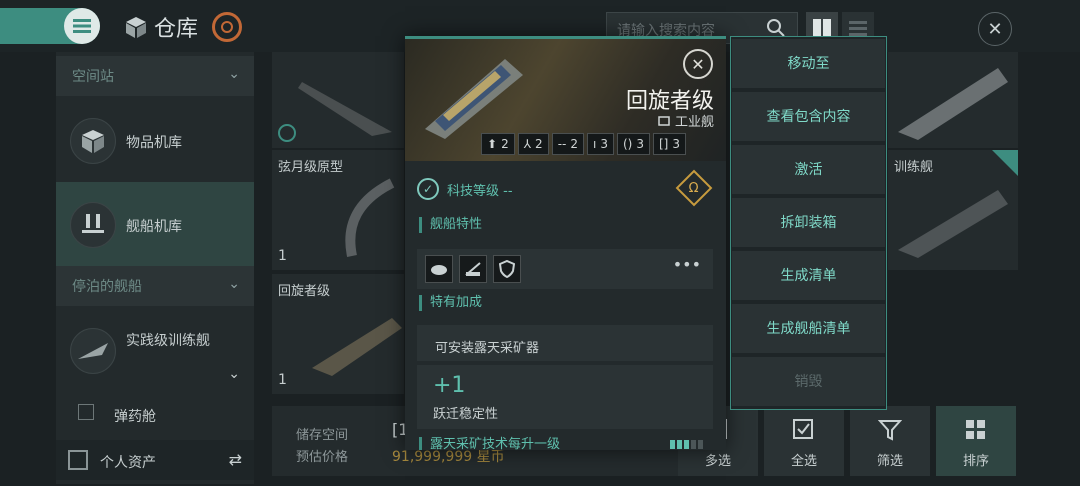 The width and height of the screenshot is (1080, 486). Describe the element at coordinates (338, 210) in the screenshot. I see `ship-card: 弦月级原型 1` at that location.